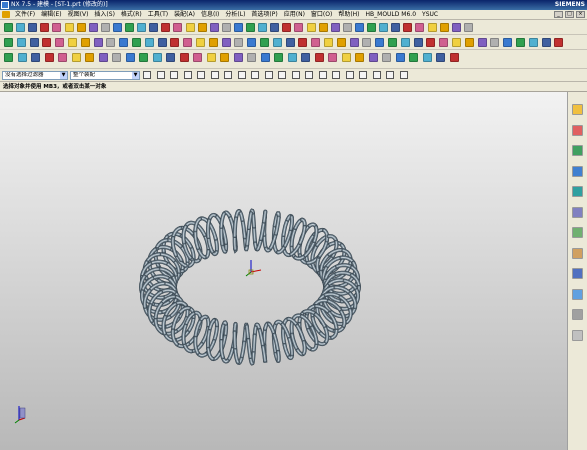  What do you see at coordinates (158, 14) in the screenshot?
I see `menu-tools: 工具(T)` at bounding box center [158, 14].